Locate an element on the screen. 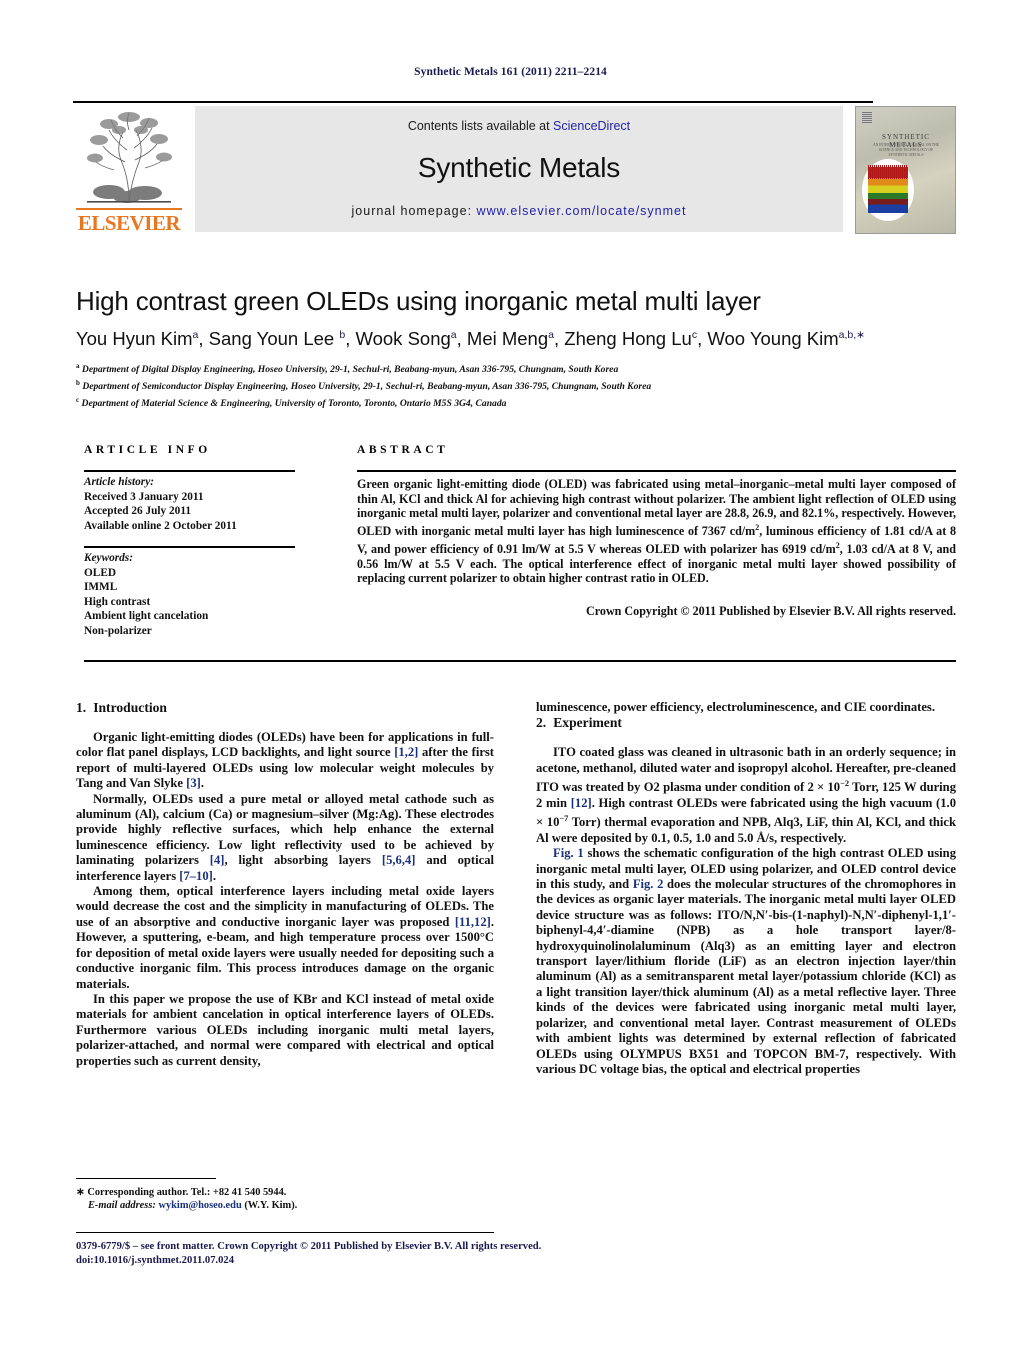 The width and height of the screenshot is (1021, 1351). doi-line: doi:10.1016/j.synthmet.2011.07.024 is located at coordinates (155, 1260).